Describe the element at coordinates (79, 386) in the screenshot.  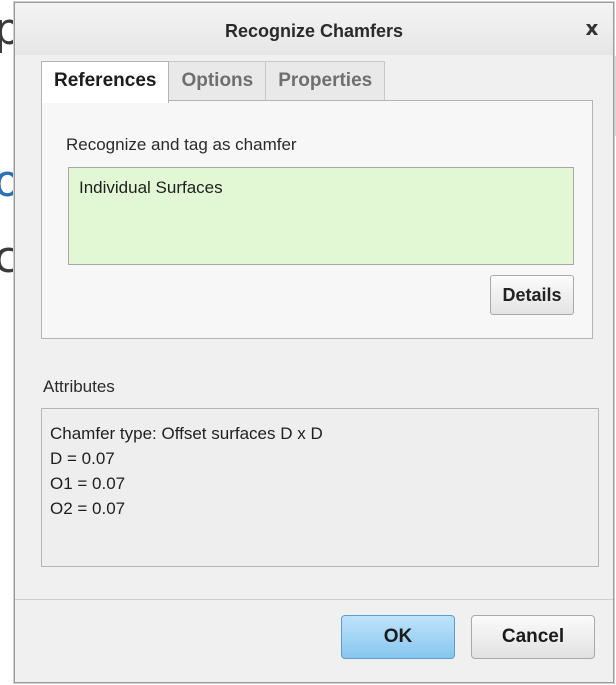
I see `attributes-label: Attributes` at that location.